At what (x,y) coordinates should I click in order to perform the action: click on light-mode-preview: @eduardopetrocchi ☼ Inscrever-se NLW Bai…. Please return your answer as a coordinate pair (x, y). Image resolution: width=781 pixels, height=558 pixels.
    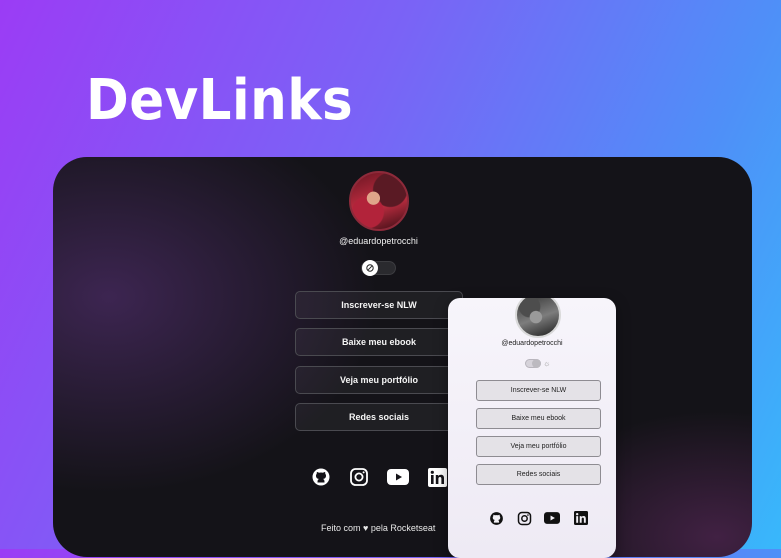
    Looking at the image, I should click on (532, 428).